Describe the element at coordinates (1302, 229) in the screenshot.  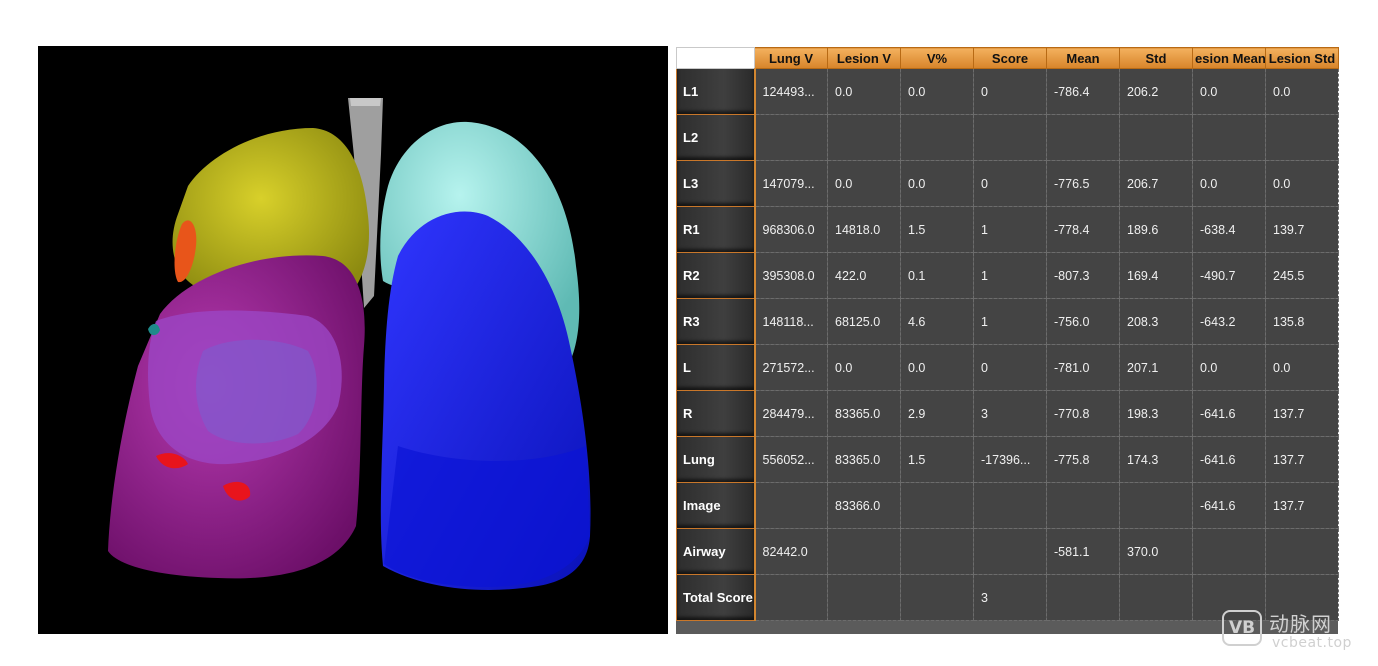
I see `table-cell: 139.7` at that location.